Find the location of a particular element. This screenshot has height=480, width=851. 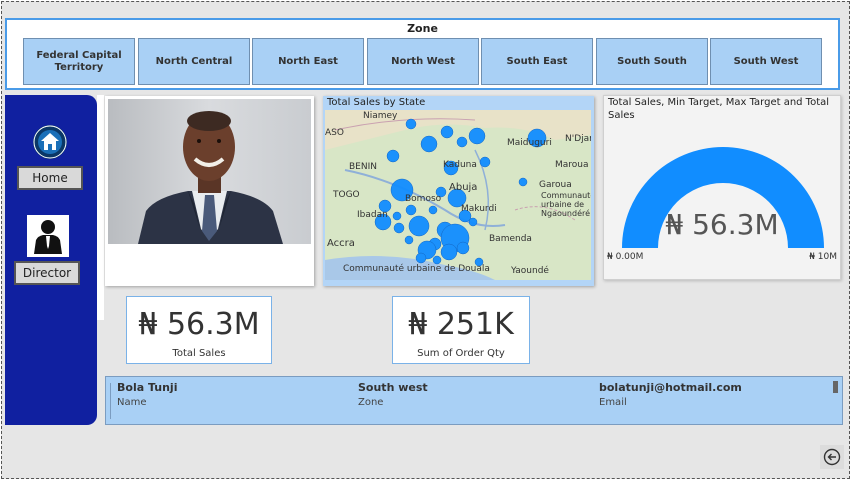

map-label: Abuja is located at coordinates (463, 187).